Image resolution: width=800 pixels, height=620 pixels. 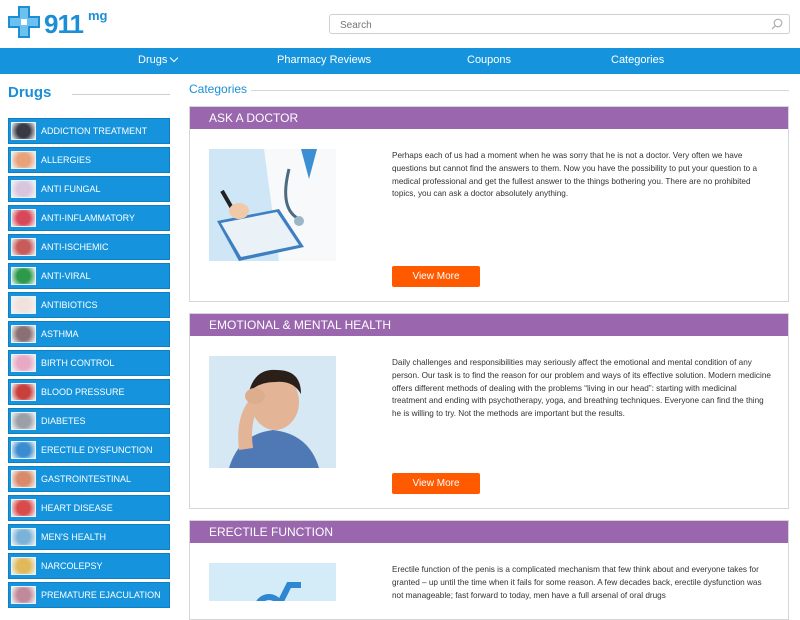 What do you see at coordinates (89, 421) in the screenshot?
I see `sidebar-item-diabetes: DIABETES` at bounding box center [89, 421].